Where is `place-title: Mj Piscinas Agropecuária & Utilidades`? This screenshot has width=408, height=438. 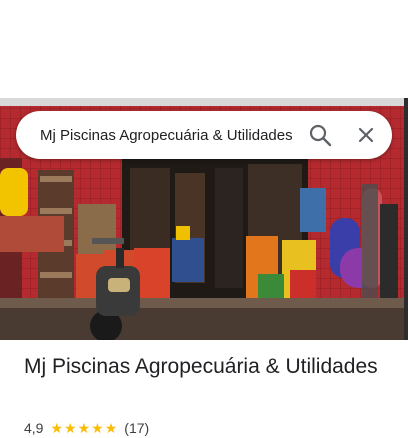 place-title: Mj Piscinas Agropecuária & Utilidades is located at coordinates (201, 366).